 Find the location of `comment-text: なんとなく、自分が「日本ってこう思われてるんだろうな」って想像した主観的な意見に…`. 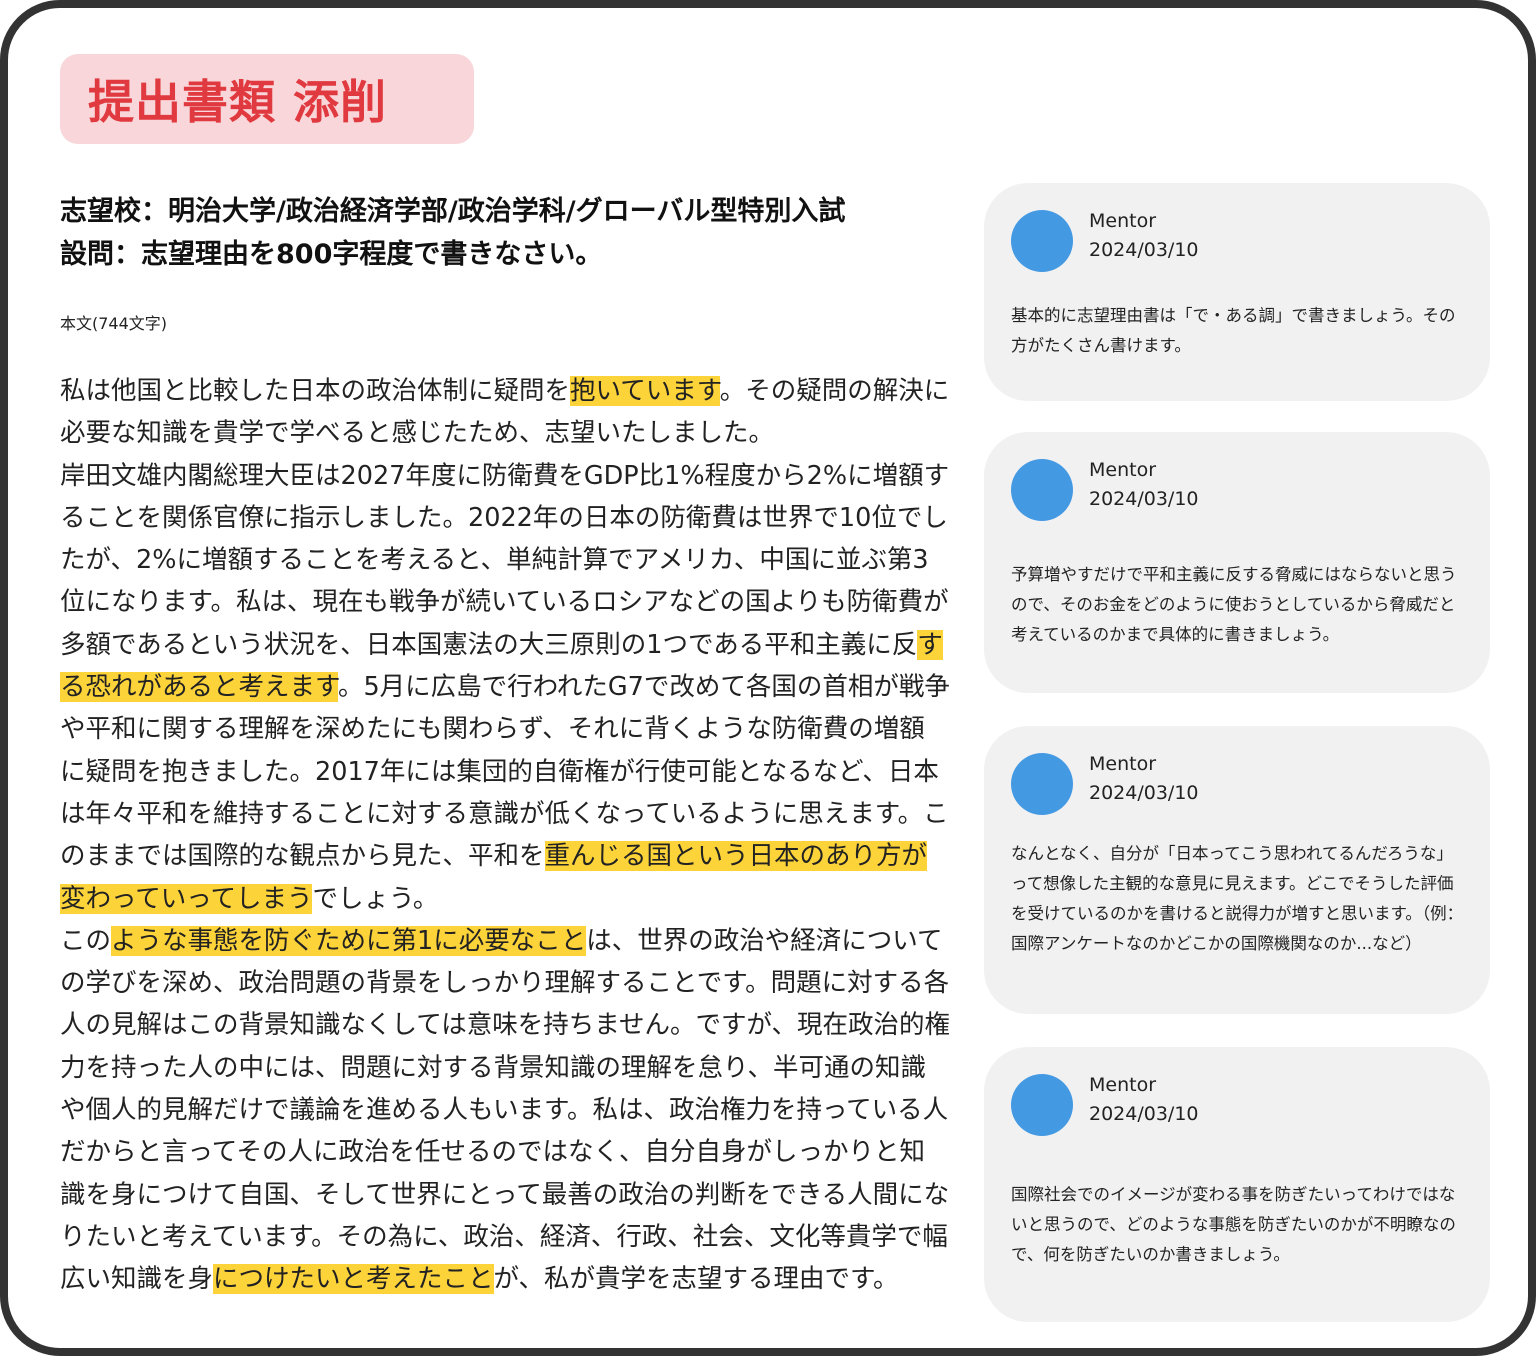

comment-text: なんとなく、自分が「日本ってこう思われてるんだろうな」って想像した主観的な意見に… is located at coordinates (1237, 898).